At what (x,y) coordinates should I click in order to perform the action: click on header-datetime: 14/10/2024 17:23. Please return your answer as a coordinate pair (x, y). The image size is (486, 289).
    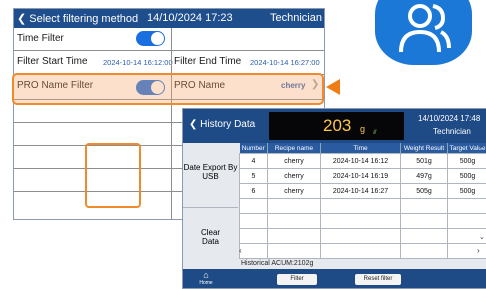
    Looking at the image, I should click on (190, 18).